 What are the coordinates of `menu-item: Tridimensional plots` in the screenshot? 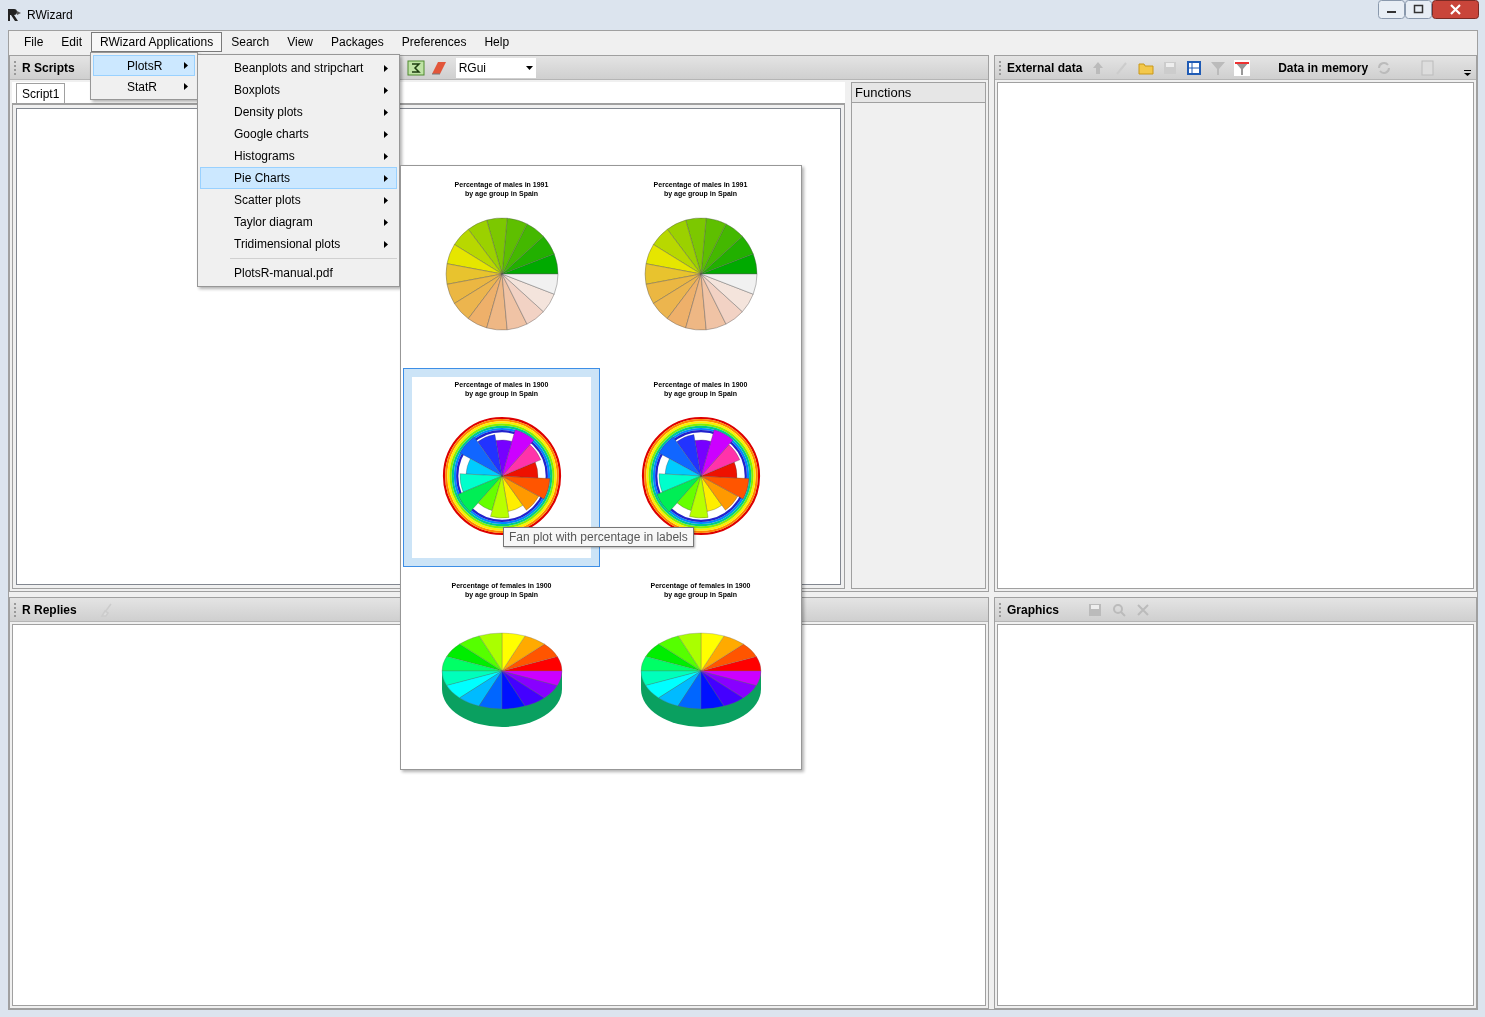 It's located at (298, 244).